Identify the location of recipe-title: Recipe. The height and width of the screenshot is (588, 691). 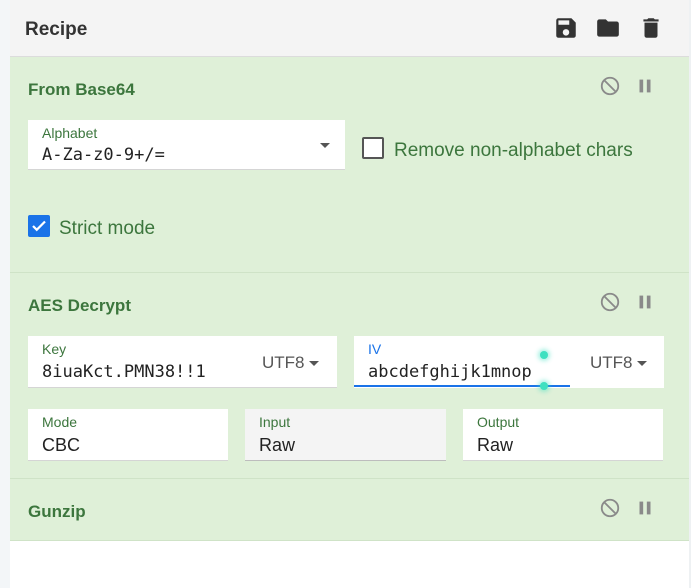
(56, 29).